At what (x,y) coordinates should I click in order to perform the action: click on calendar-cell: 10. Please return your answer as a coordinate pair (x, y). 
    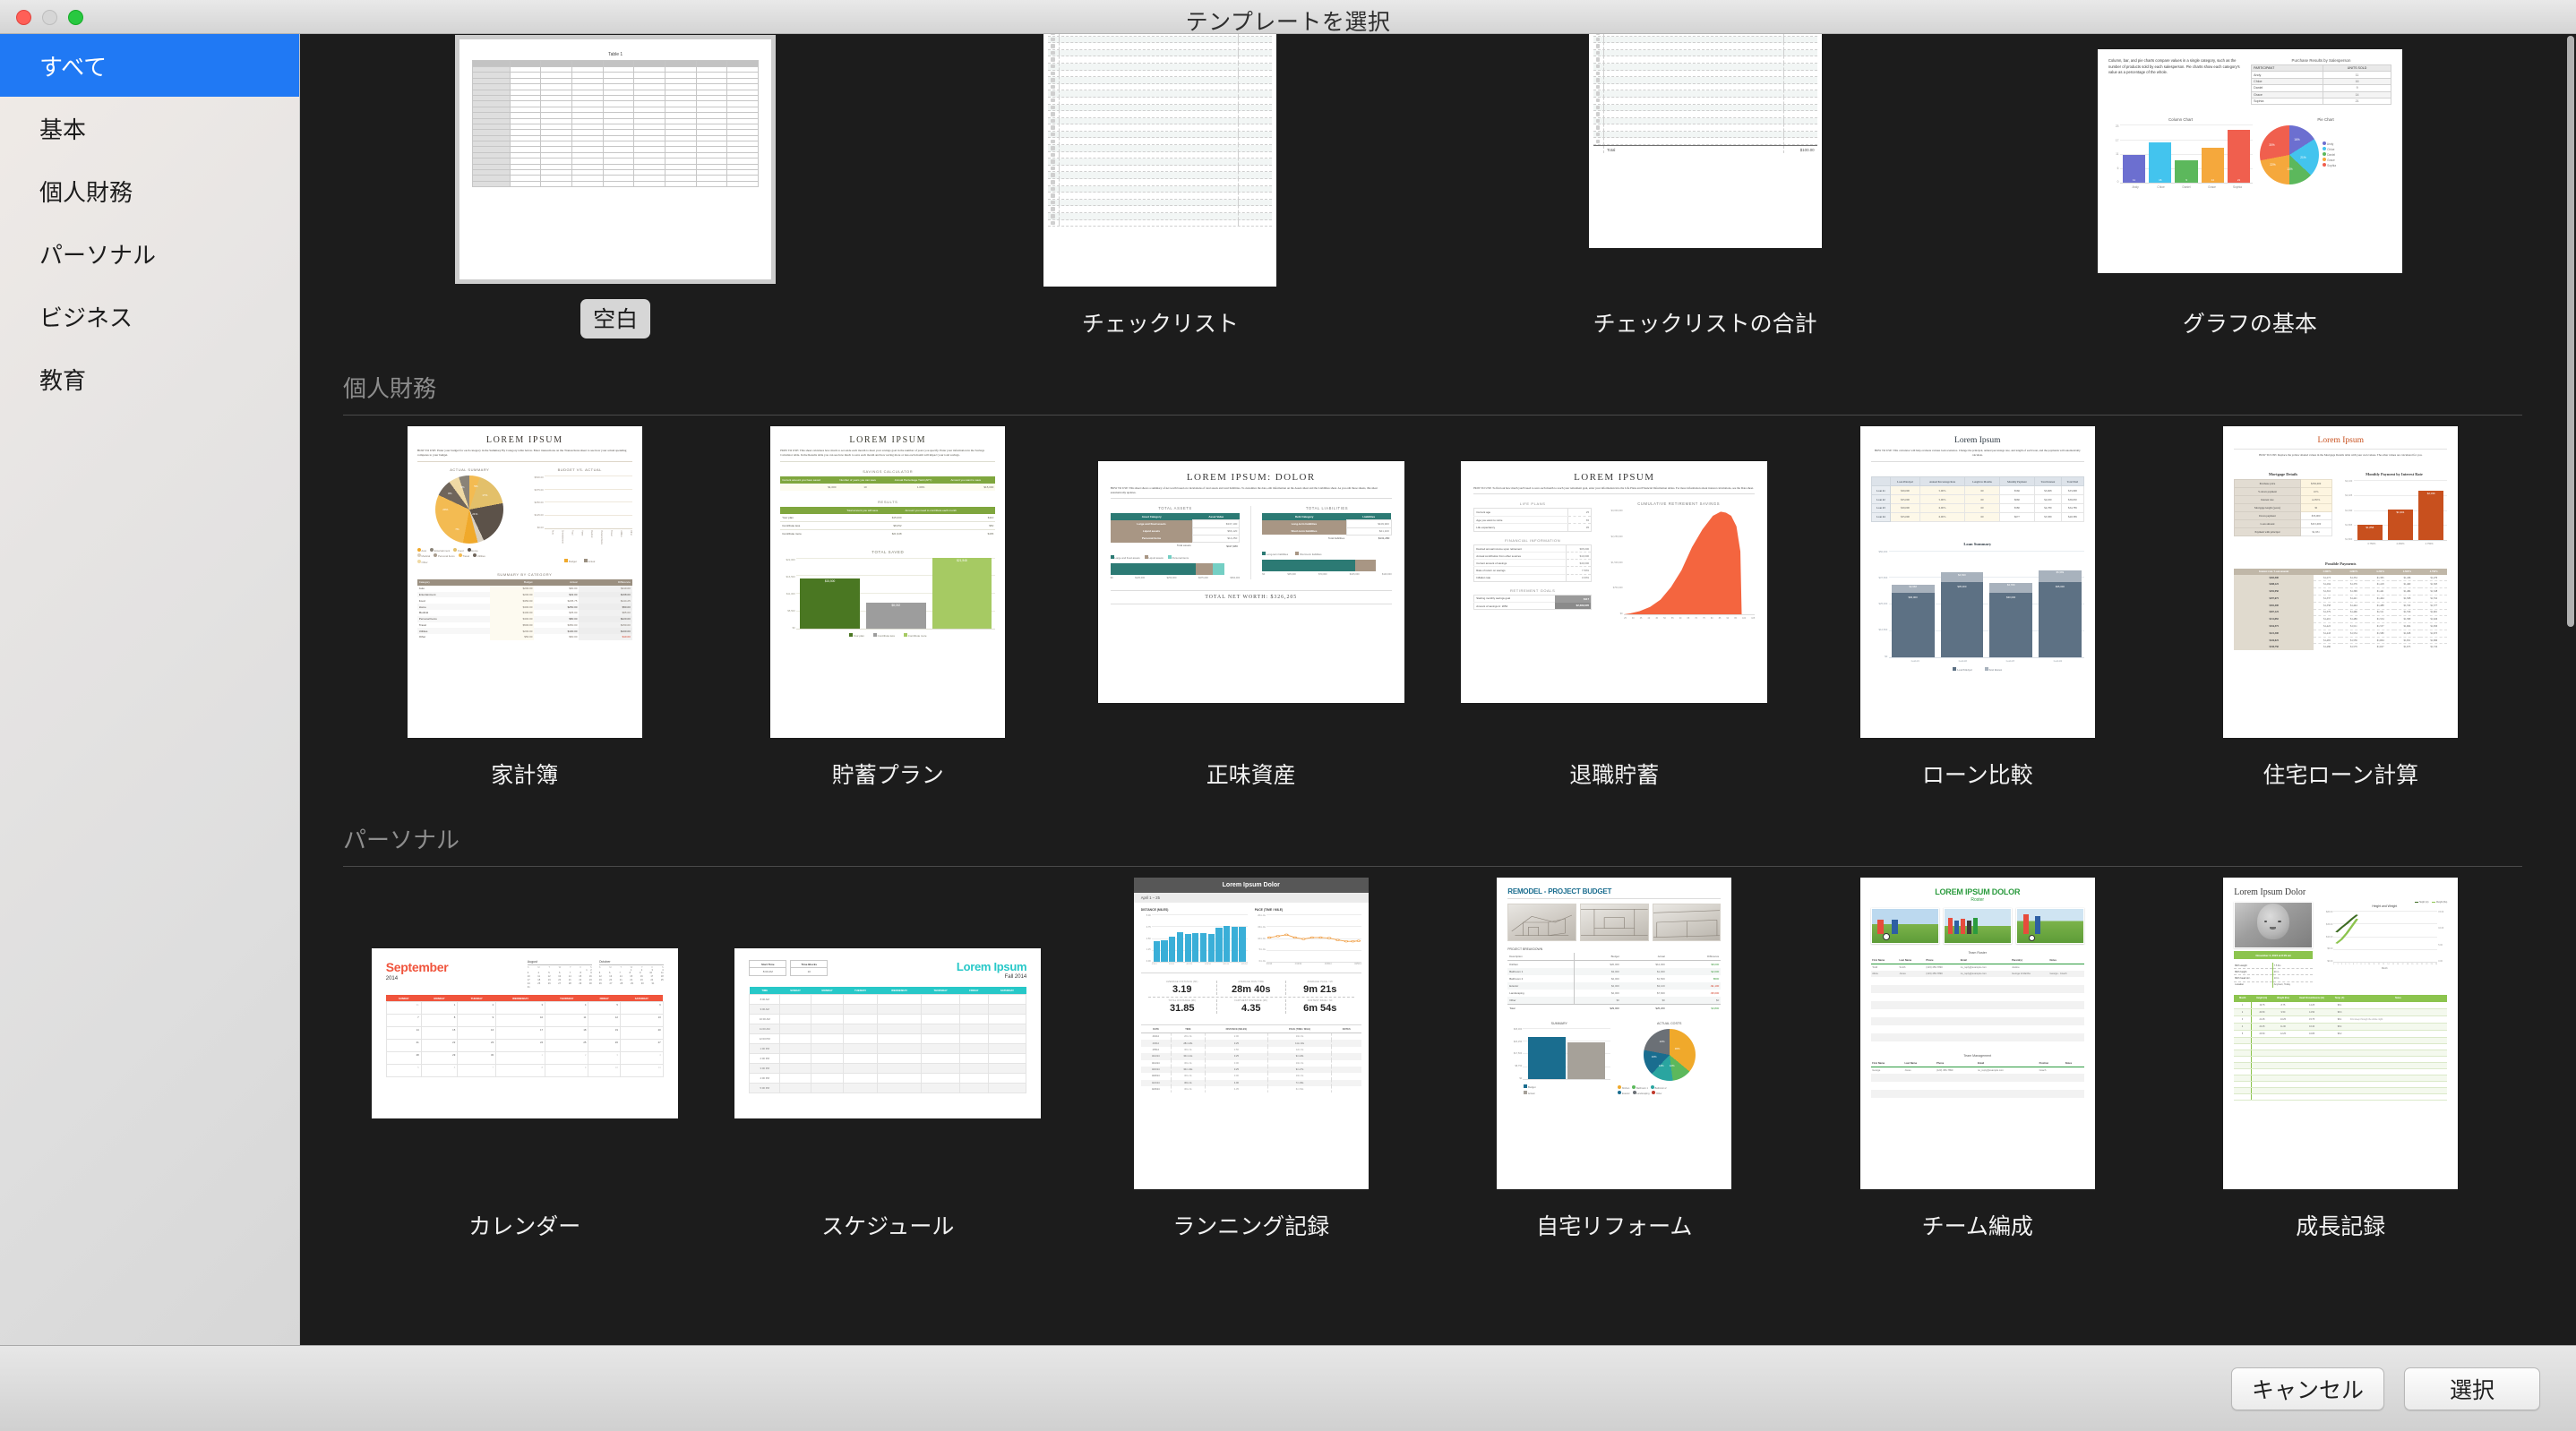
    Looking at the image, I should click on (604, 1071).